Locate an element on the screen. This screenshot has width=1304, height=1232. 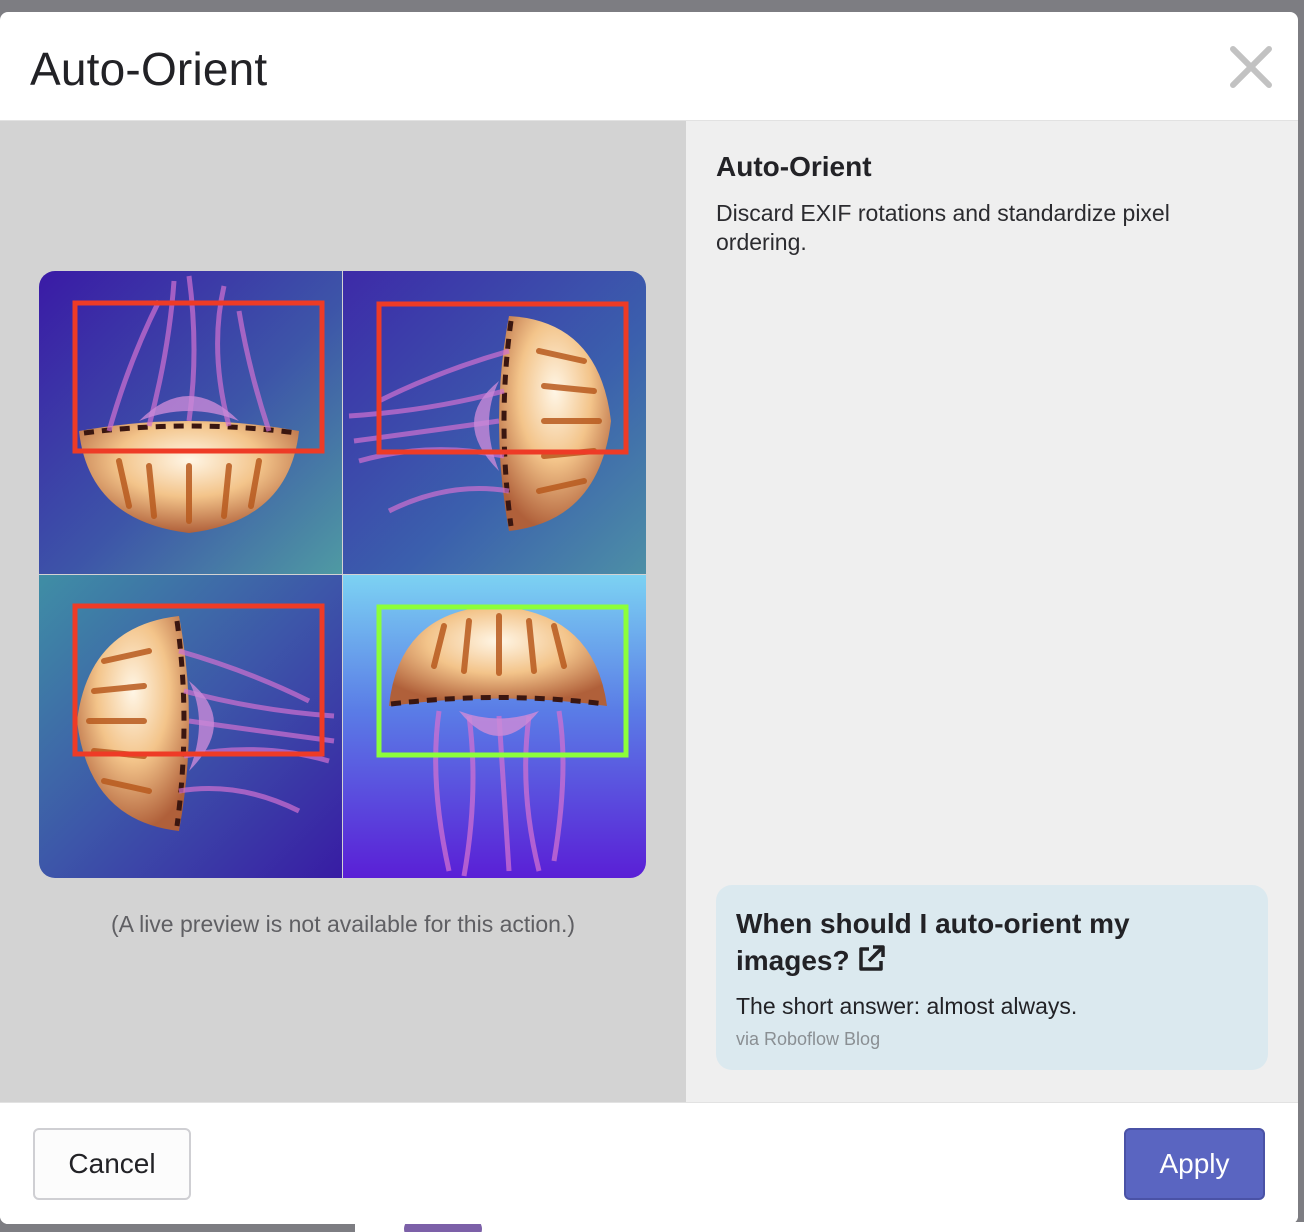
close-button is located at coordinates (1251, 67).